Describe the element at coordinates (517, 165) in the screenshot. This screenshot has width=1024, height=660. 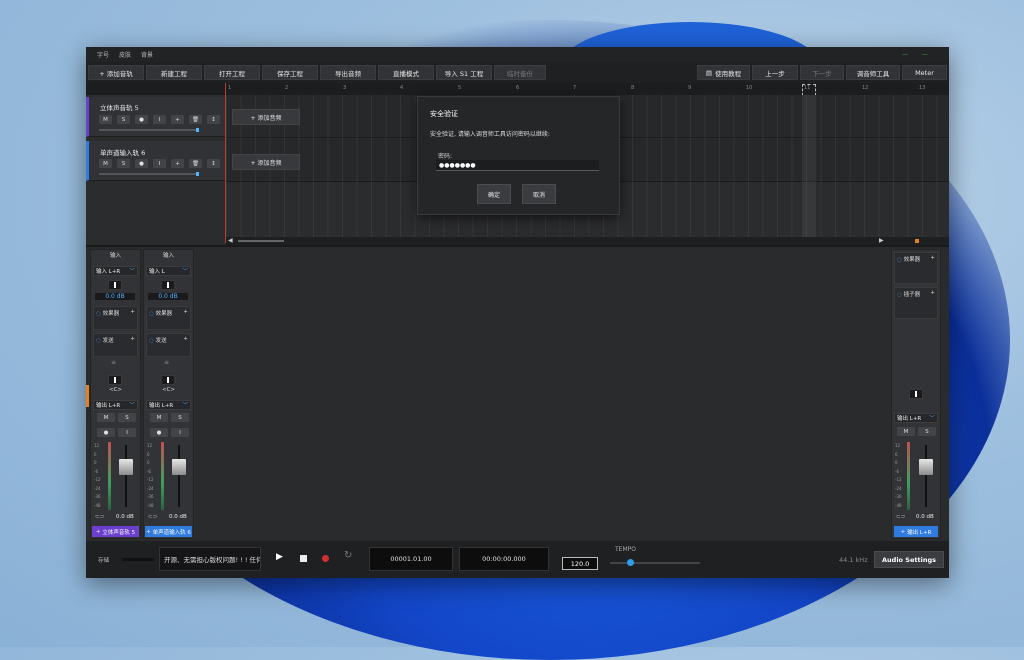
I see `password-input: ●●●●●●●` at that location.